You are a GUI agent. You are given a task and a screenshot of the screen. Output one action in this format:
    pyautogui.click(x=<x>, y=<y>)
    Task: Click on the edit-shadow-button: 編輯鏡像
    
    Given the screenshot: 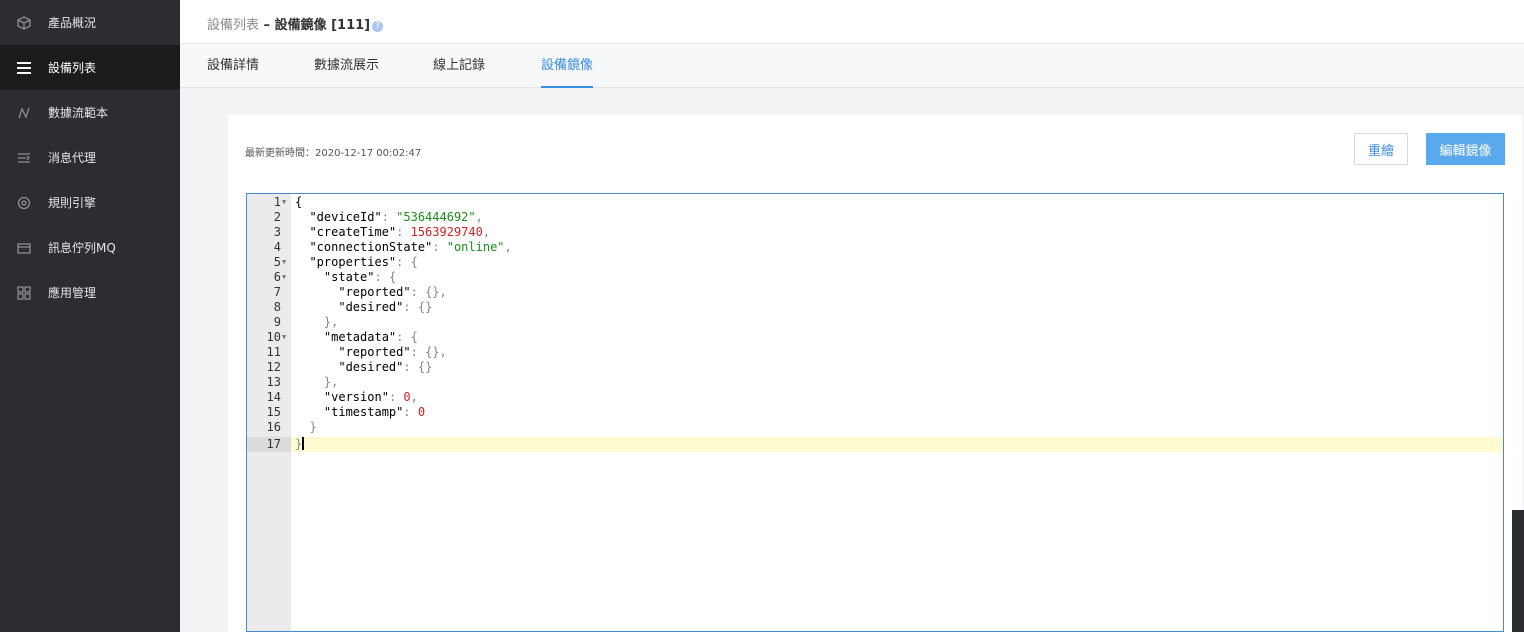 What is the action you would take?
    pyautogui.click(x=1465, y=149)
    